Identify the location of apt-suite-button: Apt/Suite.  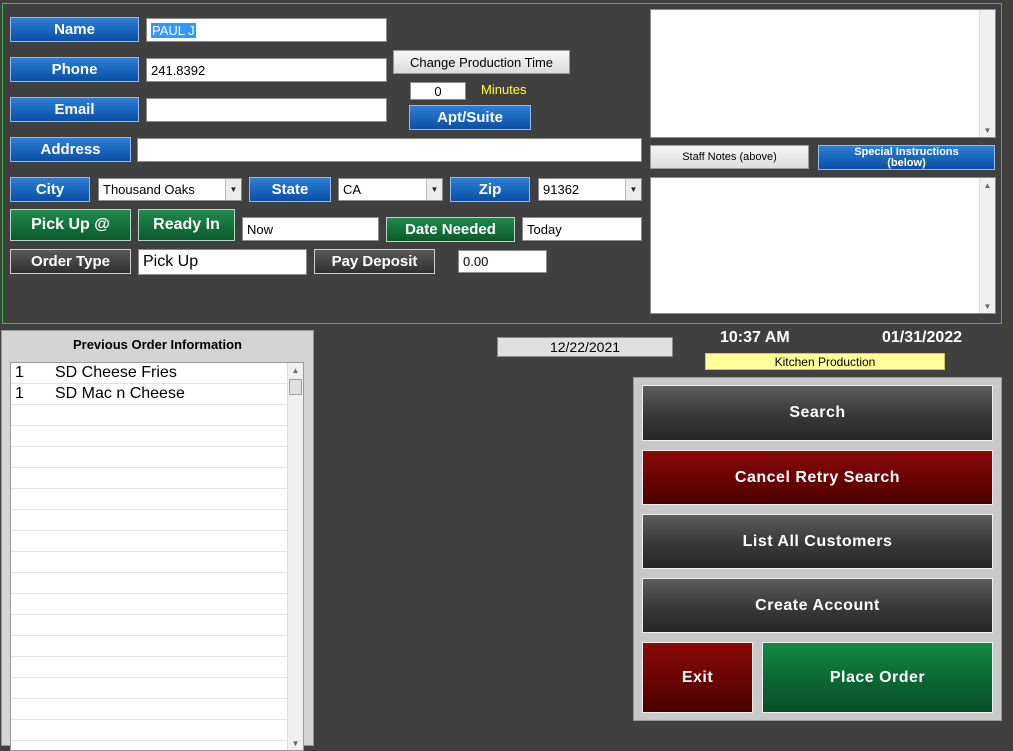
(470, 117).